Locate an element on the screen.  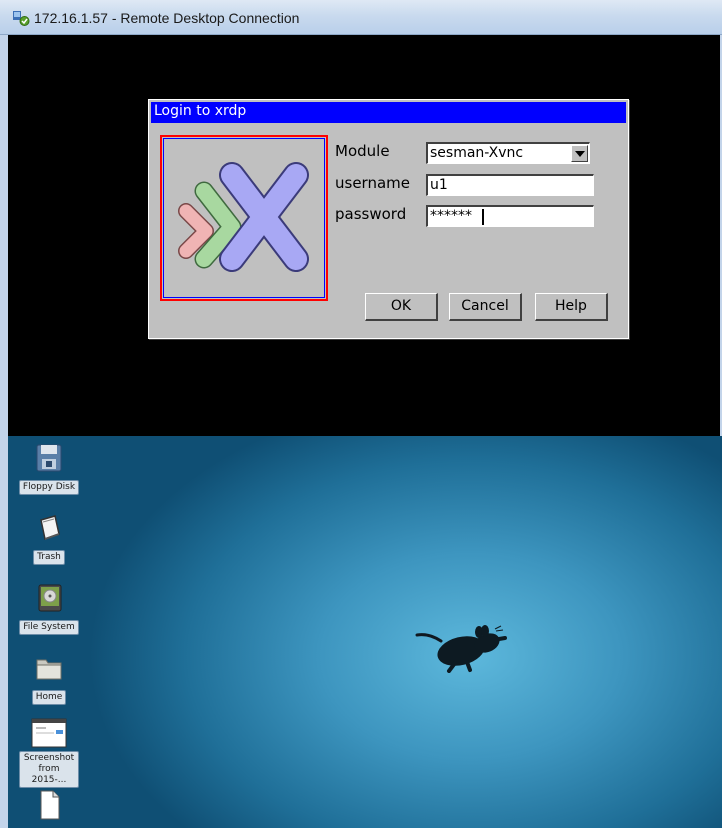
desktop-icon-document is located at coordinates (49, 805).